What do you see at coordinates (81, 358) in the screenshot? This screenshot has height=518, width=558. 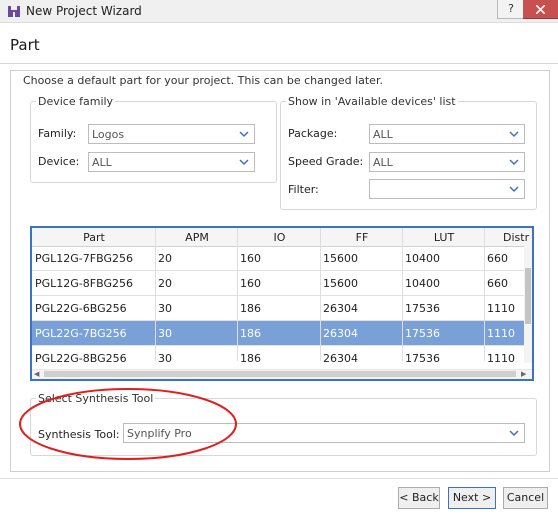 I see `table-cell: PGL22G-8BG256` at bounding box center [81, 358].